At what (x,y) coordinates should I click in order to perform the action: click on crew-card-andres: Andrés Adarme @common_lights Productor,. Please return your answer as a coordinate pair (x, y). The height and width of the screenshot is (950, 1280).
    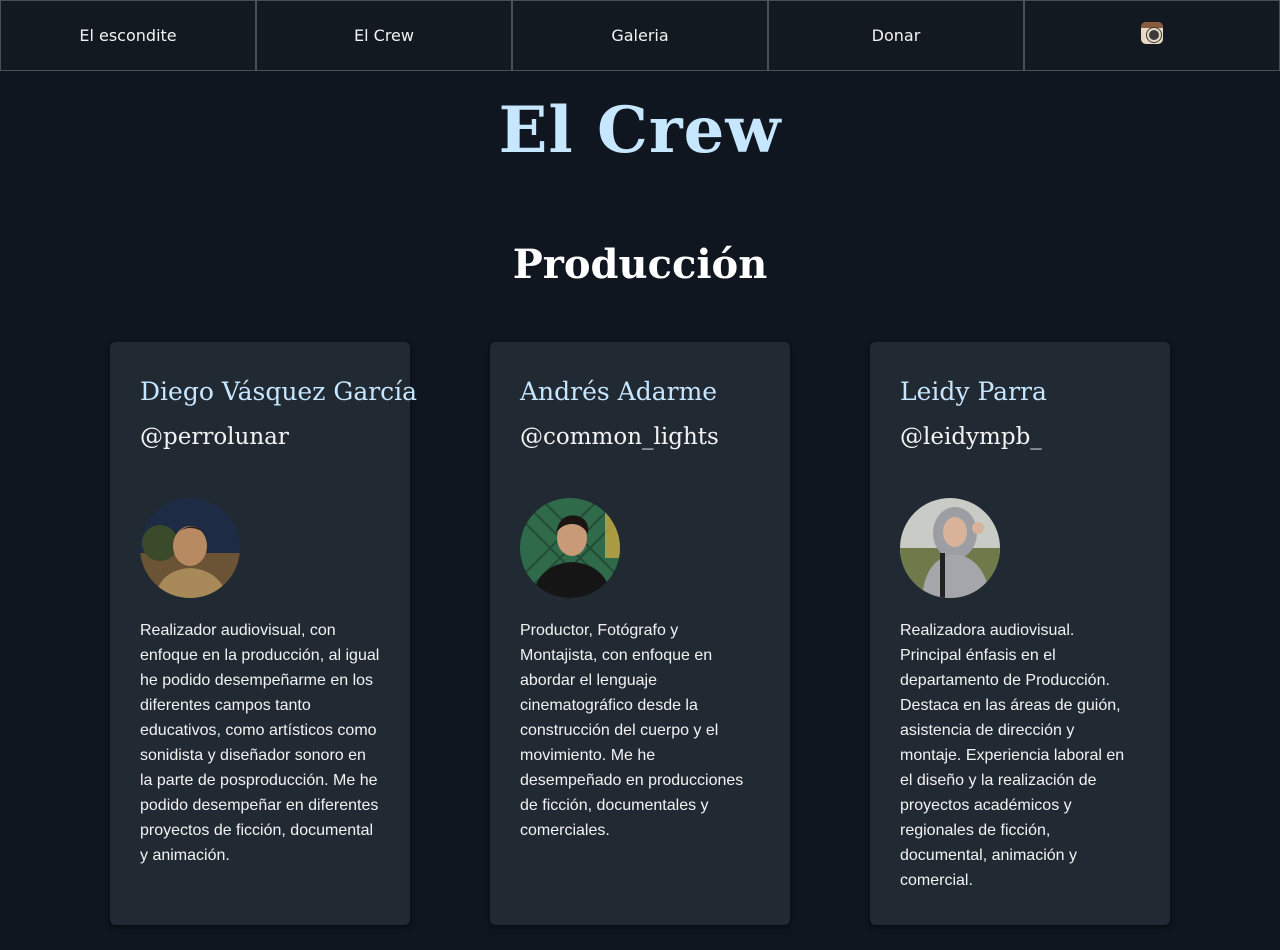
    Looking at the image, I should click on (640, 633).